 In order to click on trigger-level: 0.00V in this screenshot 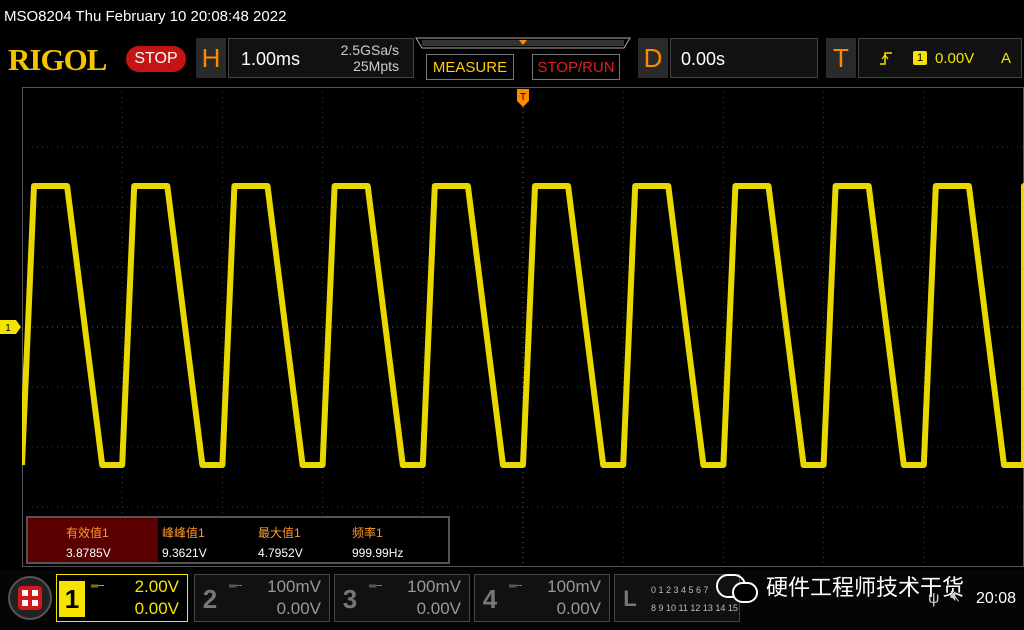, I will do `click(955, 58)`.